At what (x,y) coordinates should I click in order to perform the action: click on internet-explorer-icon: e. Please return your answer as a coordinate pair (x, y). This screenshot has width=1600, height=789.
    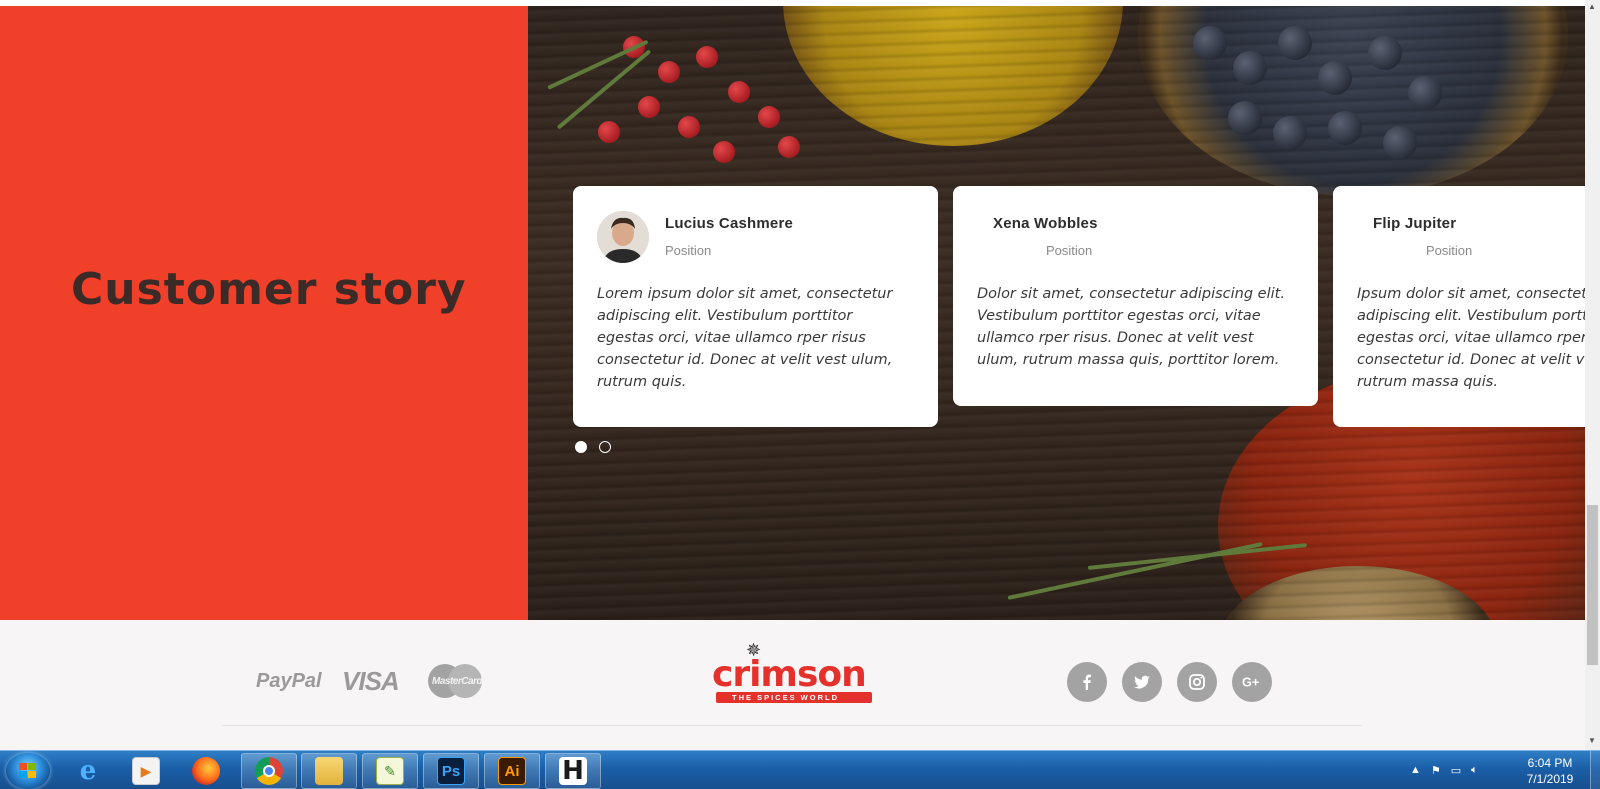
    Looking at the image, I should click on (88, 771).